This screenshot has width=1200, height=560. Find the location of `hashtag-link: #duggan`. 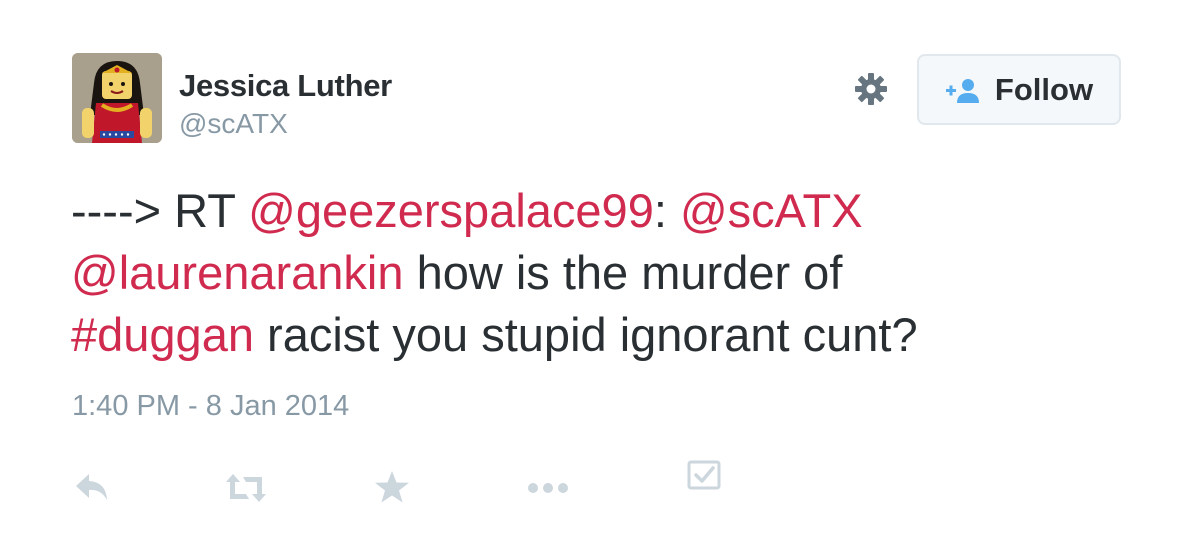

hashtag-link: #duggan is located at coordinates (162, 334).